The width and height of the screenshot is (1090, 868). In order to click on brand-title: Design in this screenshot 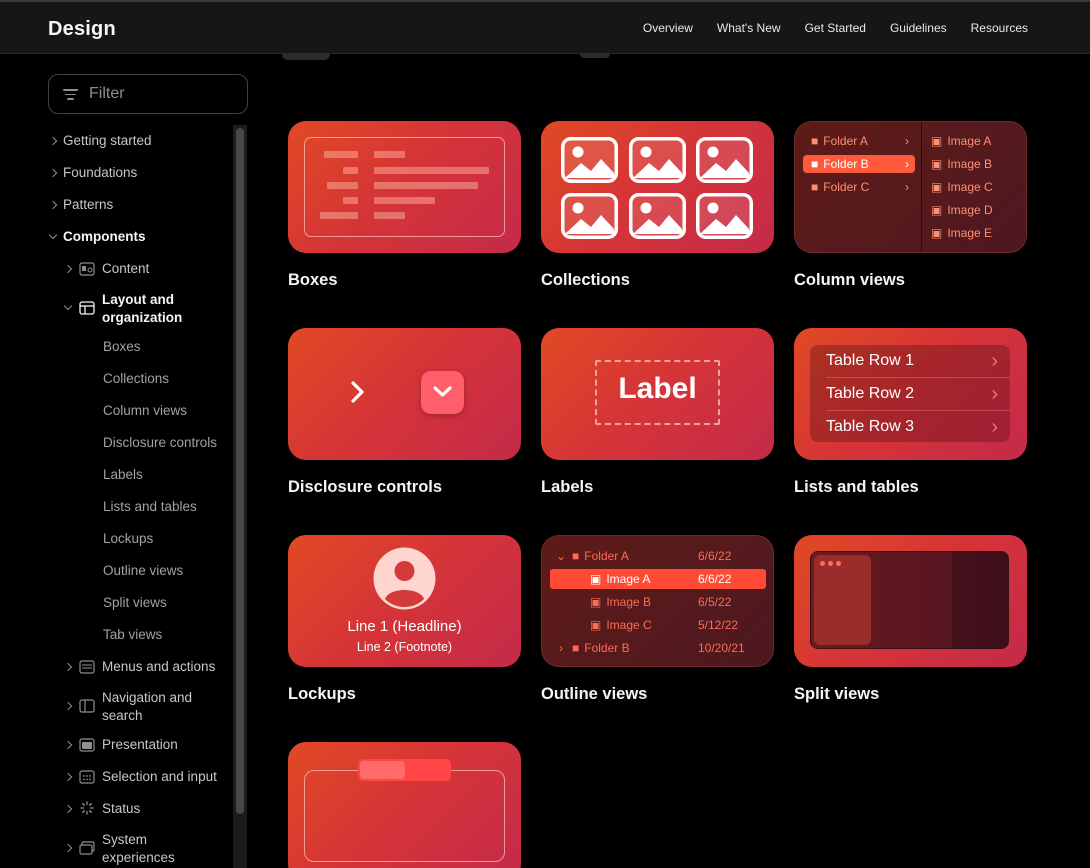, I will do `click(82, 29)`.